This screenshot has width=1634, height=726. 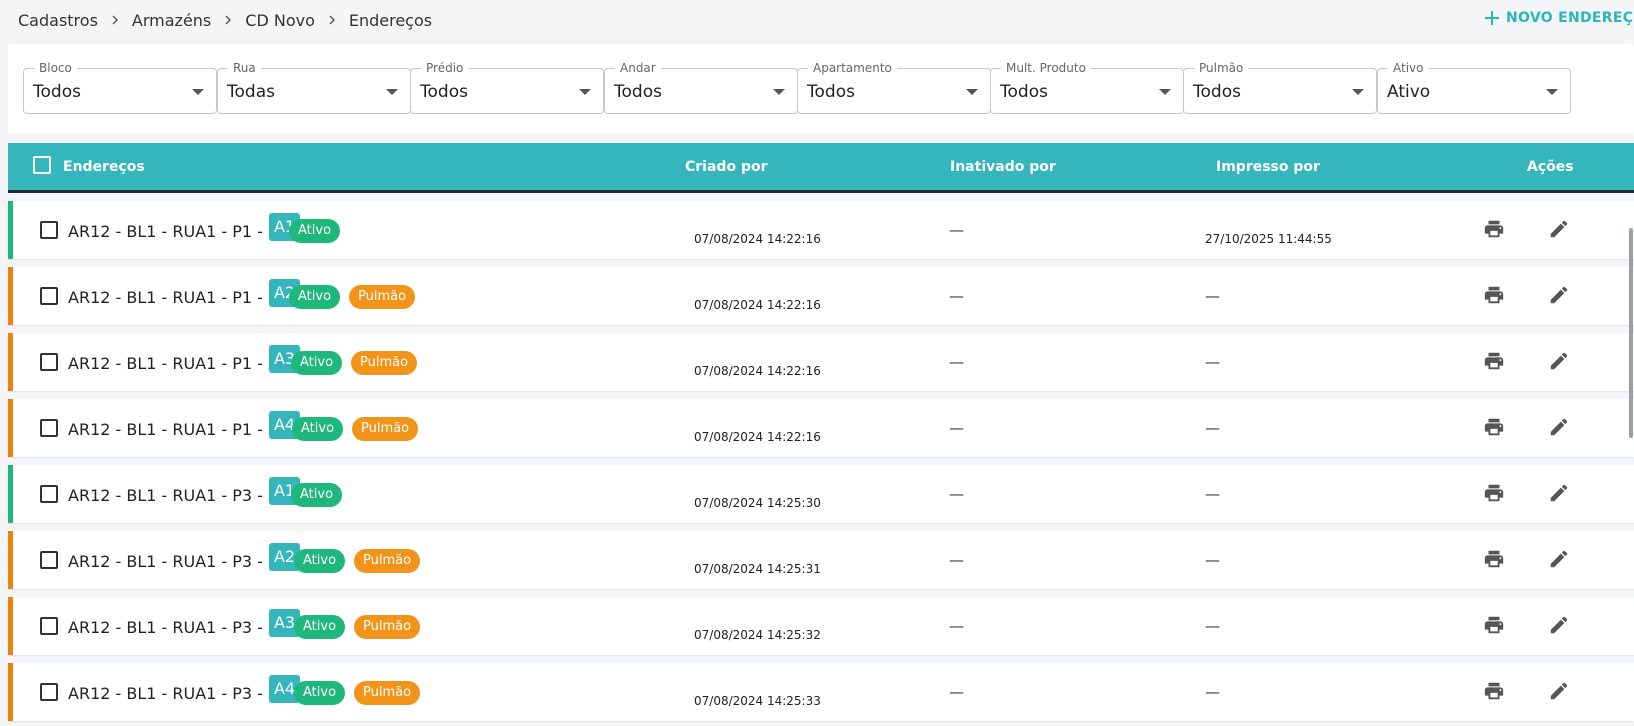 What do you see at coordinates (757, 569) in the screenshot?
I see `created-cell: 07/08/2024 14:25:31` at bounding box center [757, 569].